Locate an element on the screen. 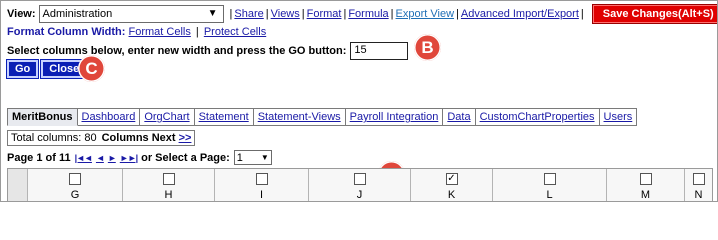 This screenshot has width=718, height=240. tab-label: Payroll Integration is located at coordinates (394, 117).